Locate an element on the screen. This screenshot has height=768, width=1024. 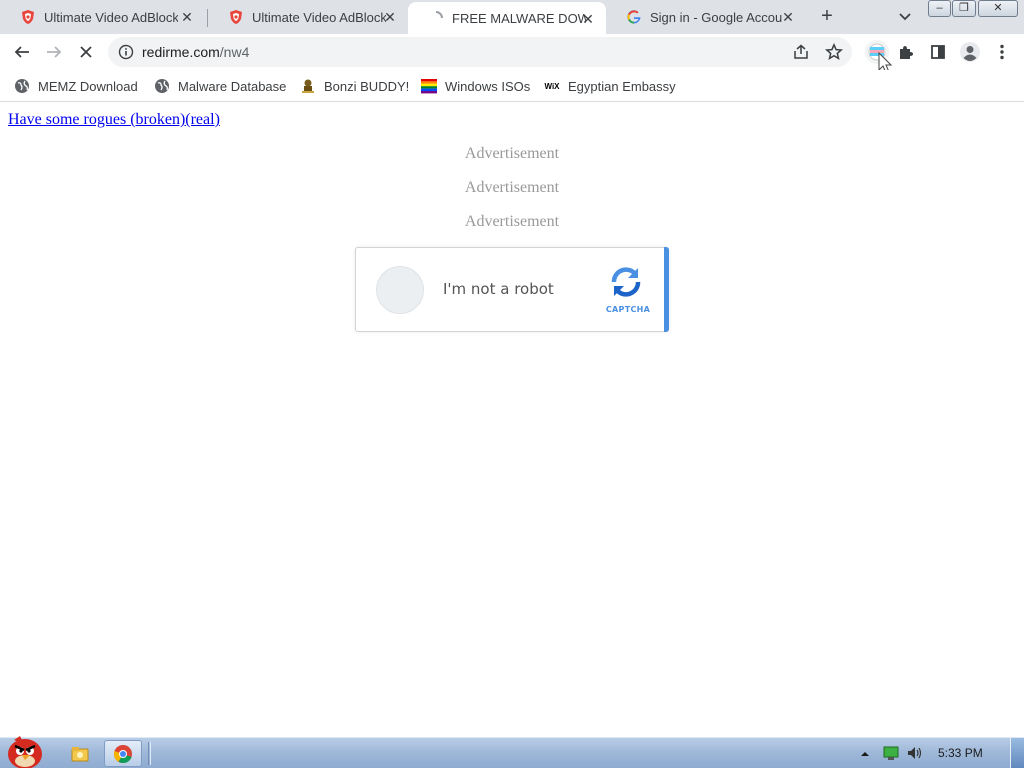
captcha-checkbox is located at coordinates (400, 290).